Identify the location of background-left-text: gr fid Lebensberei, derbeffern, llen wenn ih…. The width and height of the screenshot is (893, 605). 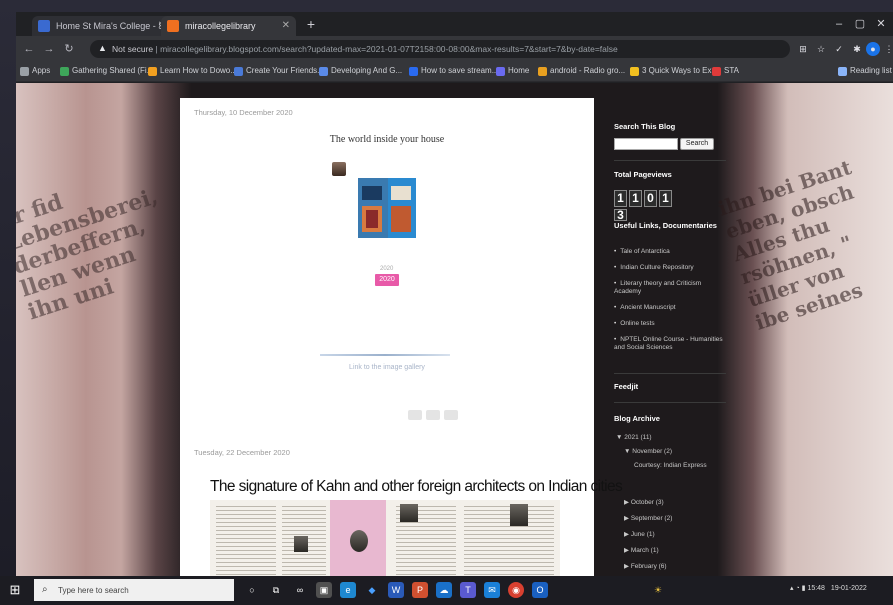
(88, 254).